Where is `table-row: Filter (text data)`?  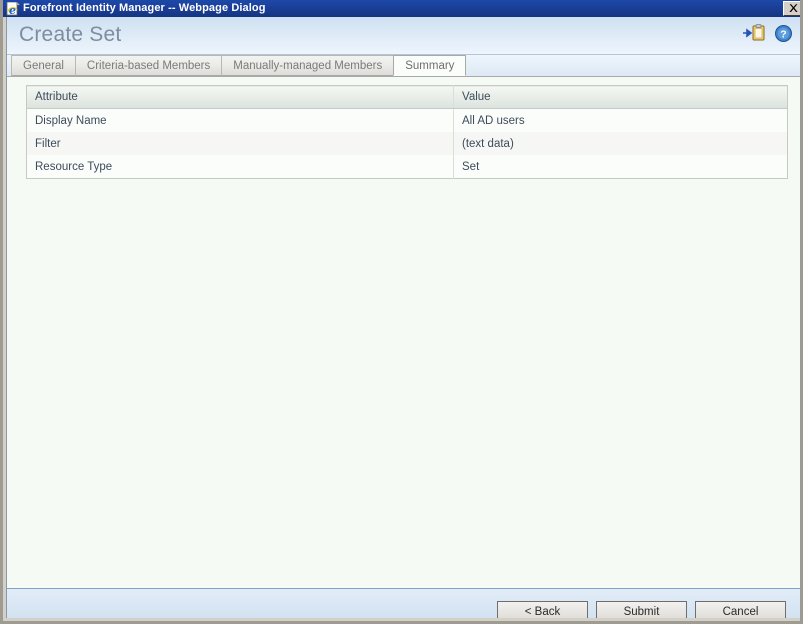
table-row: Filter (text data) is located at coordinates (407, 143).